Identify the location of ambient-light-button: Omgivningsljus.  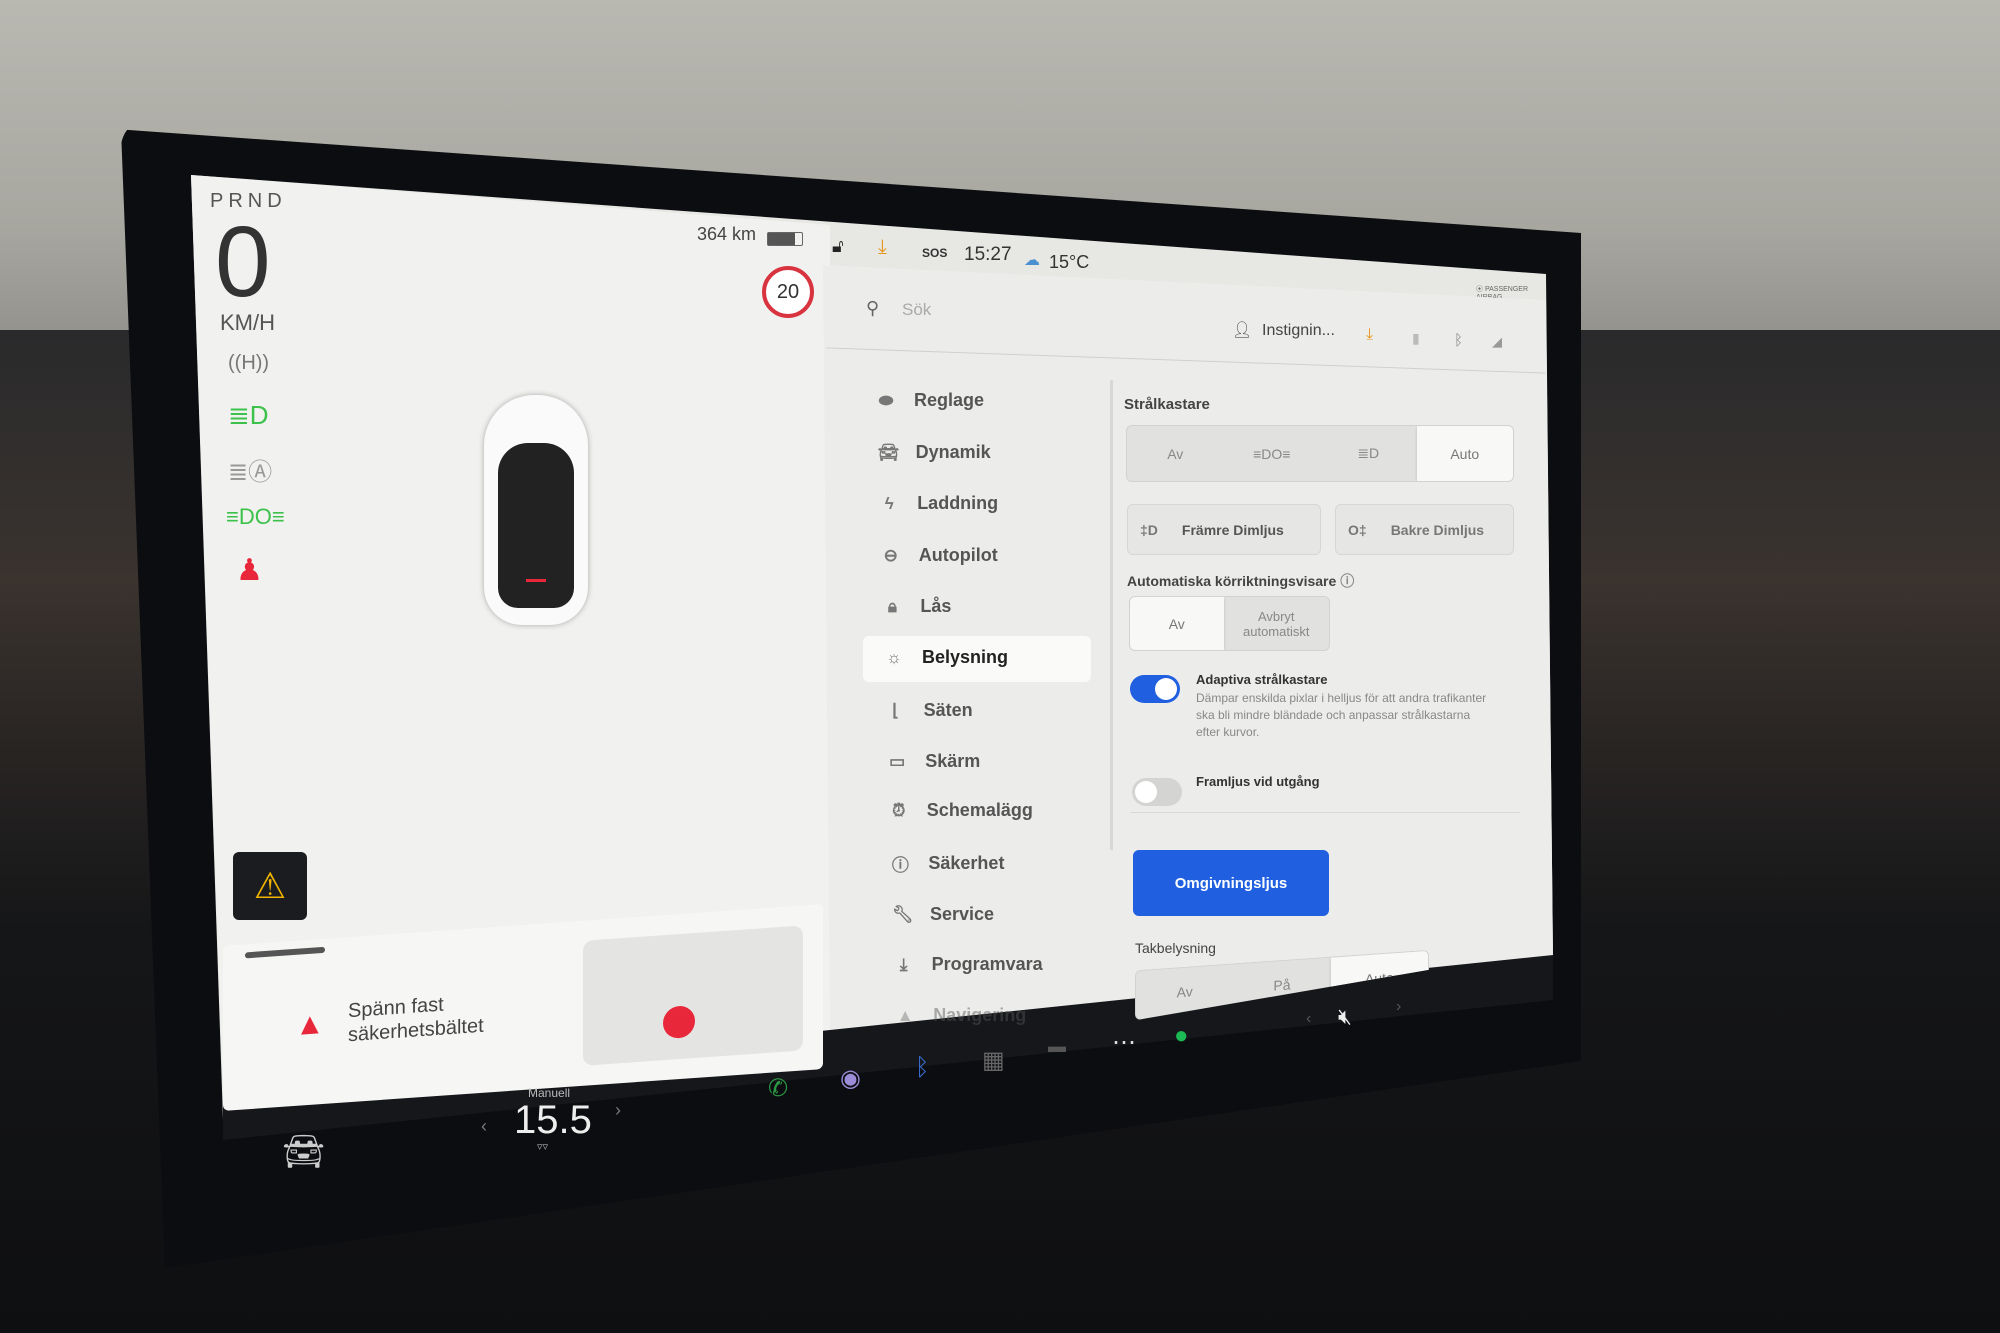
(1231, 883).